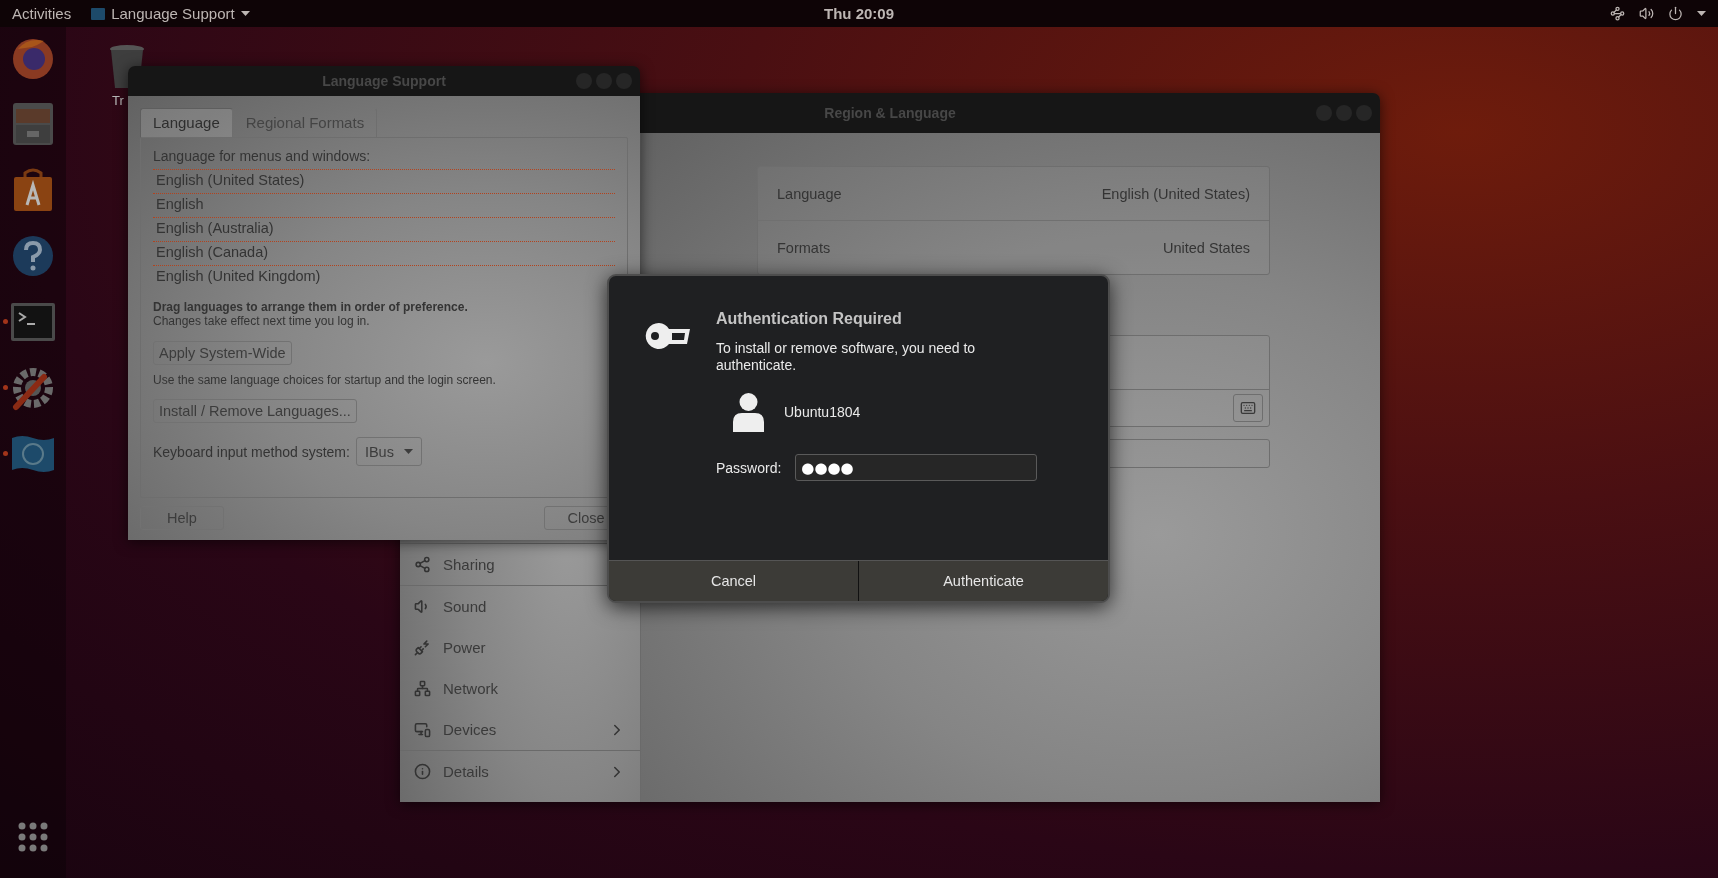 This screenshot has width=1718, height=878. What do you see at coordinates (33, 388) in the screenshot?
I see `wrench-gear-icon` at bounding box center [33, 388].